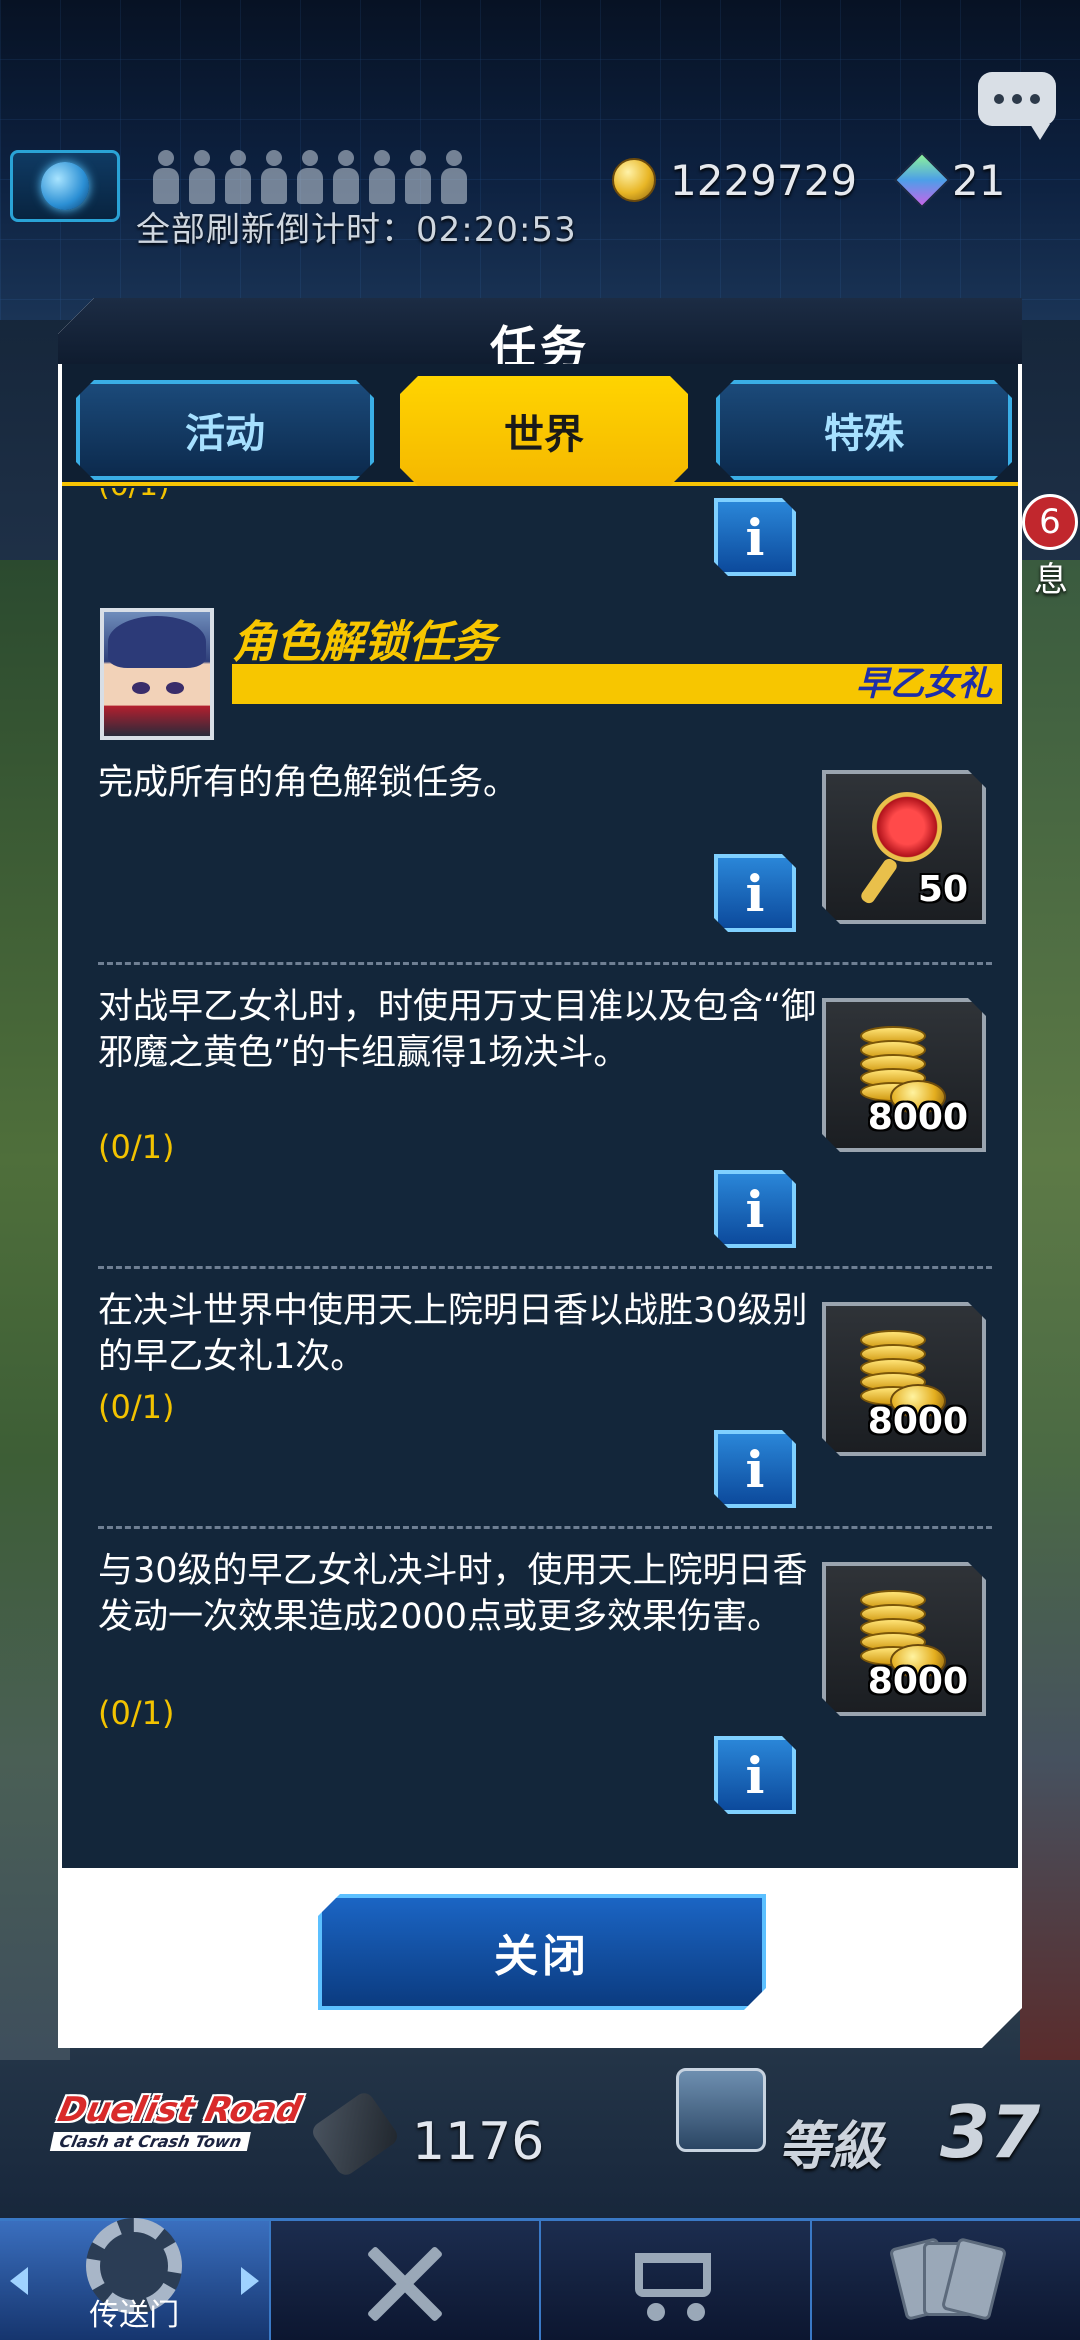 The image size is (1080, 2340). I want to click on background-scenery-right, so click(1050, 1310).